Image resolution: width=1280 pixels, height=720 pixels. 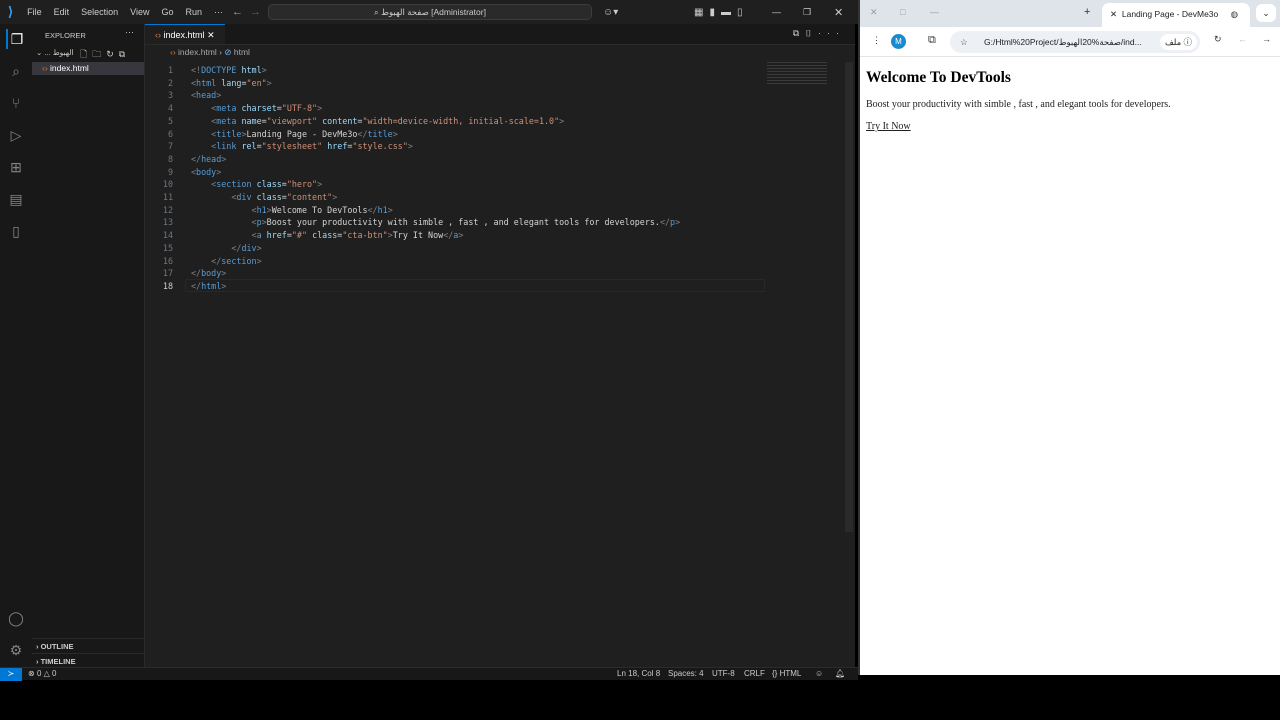 What do you see at coordinates (1087, 12) in the screenshot?
I see `new-tab-button: +` at bounding box center [1087, 12].